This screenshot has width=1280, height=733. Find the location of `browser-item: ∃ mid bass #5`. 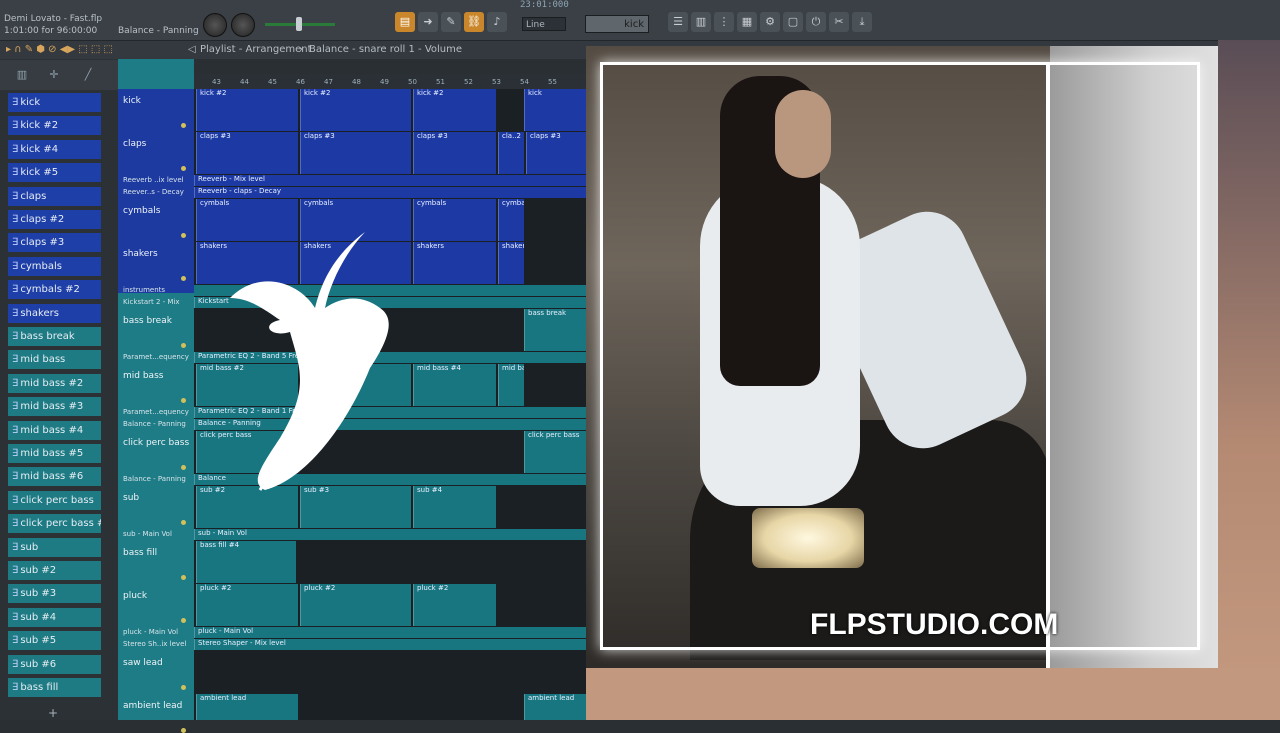

browser-item: ∃ mid bass #5 is located at coordinates (54, 453).